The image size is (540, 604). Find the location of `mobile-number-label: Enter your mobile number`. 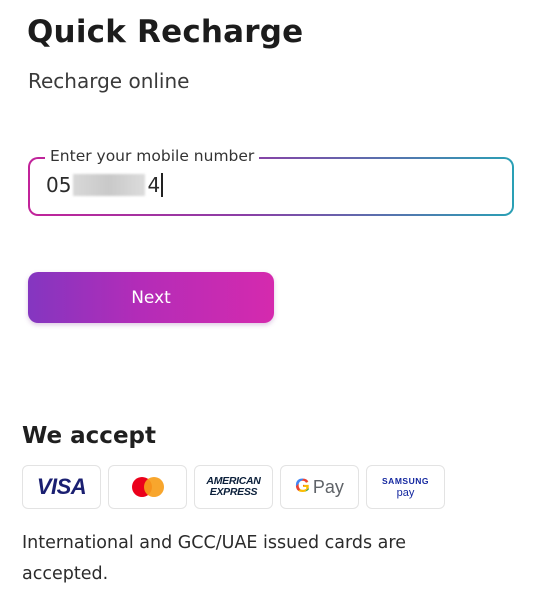

mobile-number-label: Enter your mobile number is located at coordinates (152, 156).